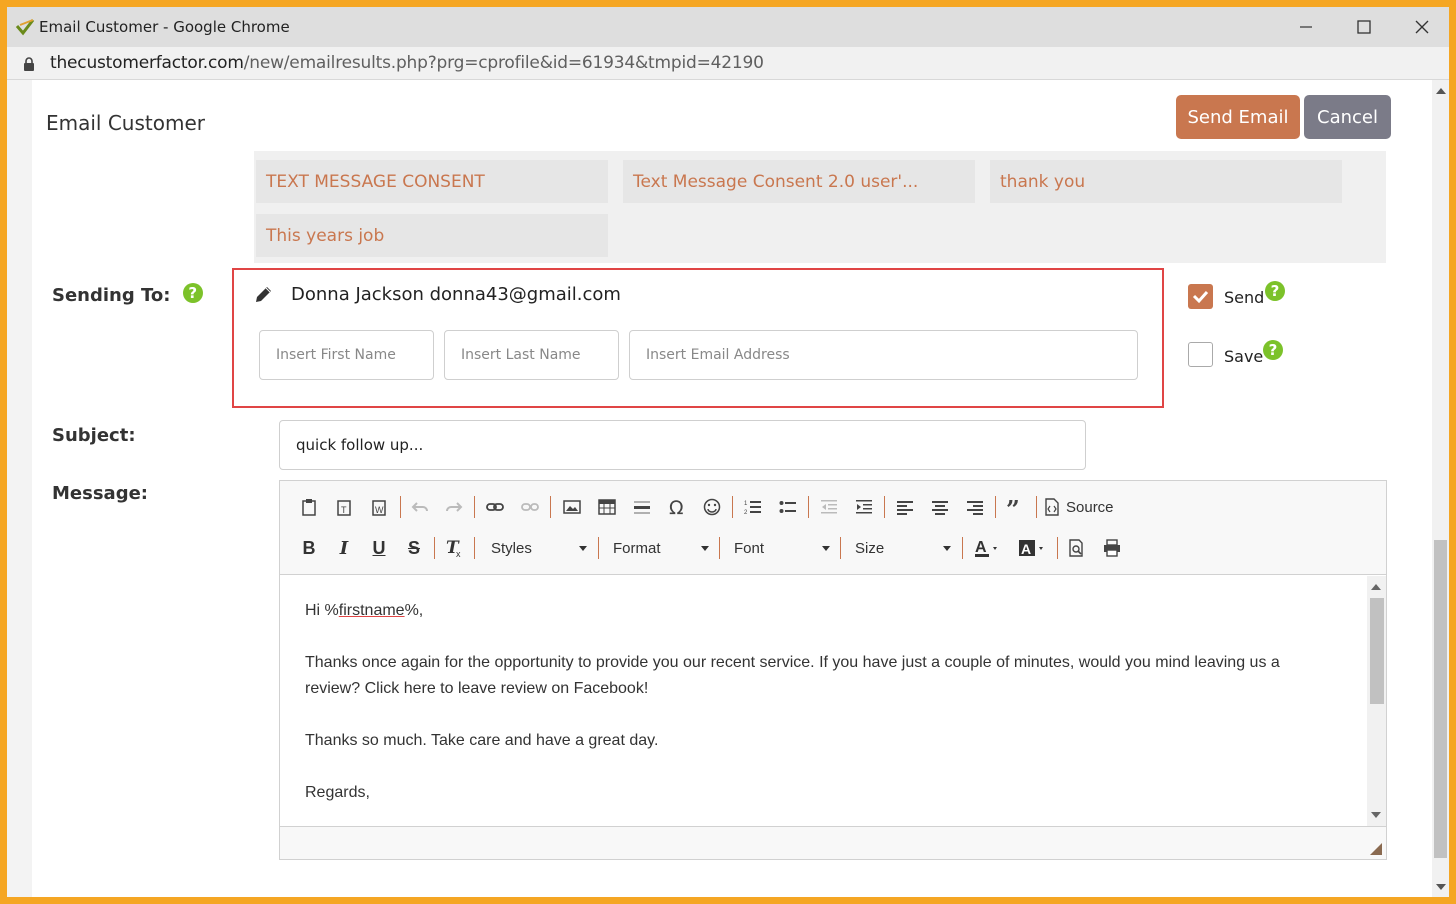 The width and height of the screenshot is (1456, 904). I want to click on styles-label: Styles, so click(511, 548).